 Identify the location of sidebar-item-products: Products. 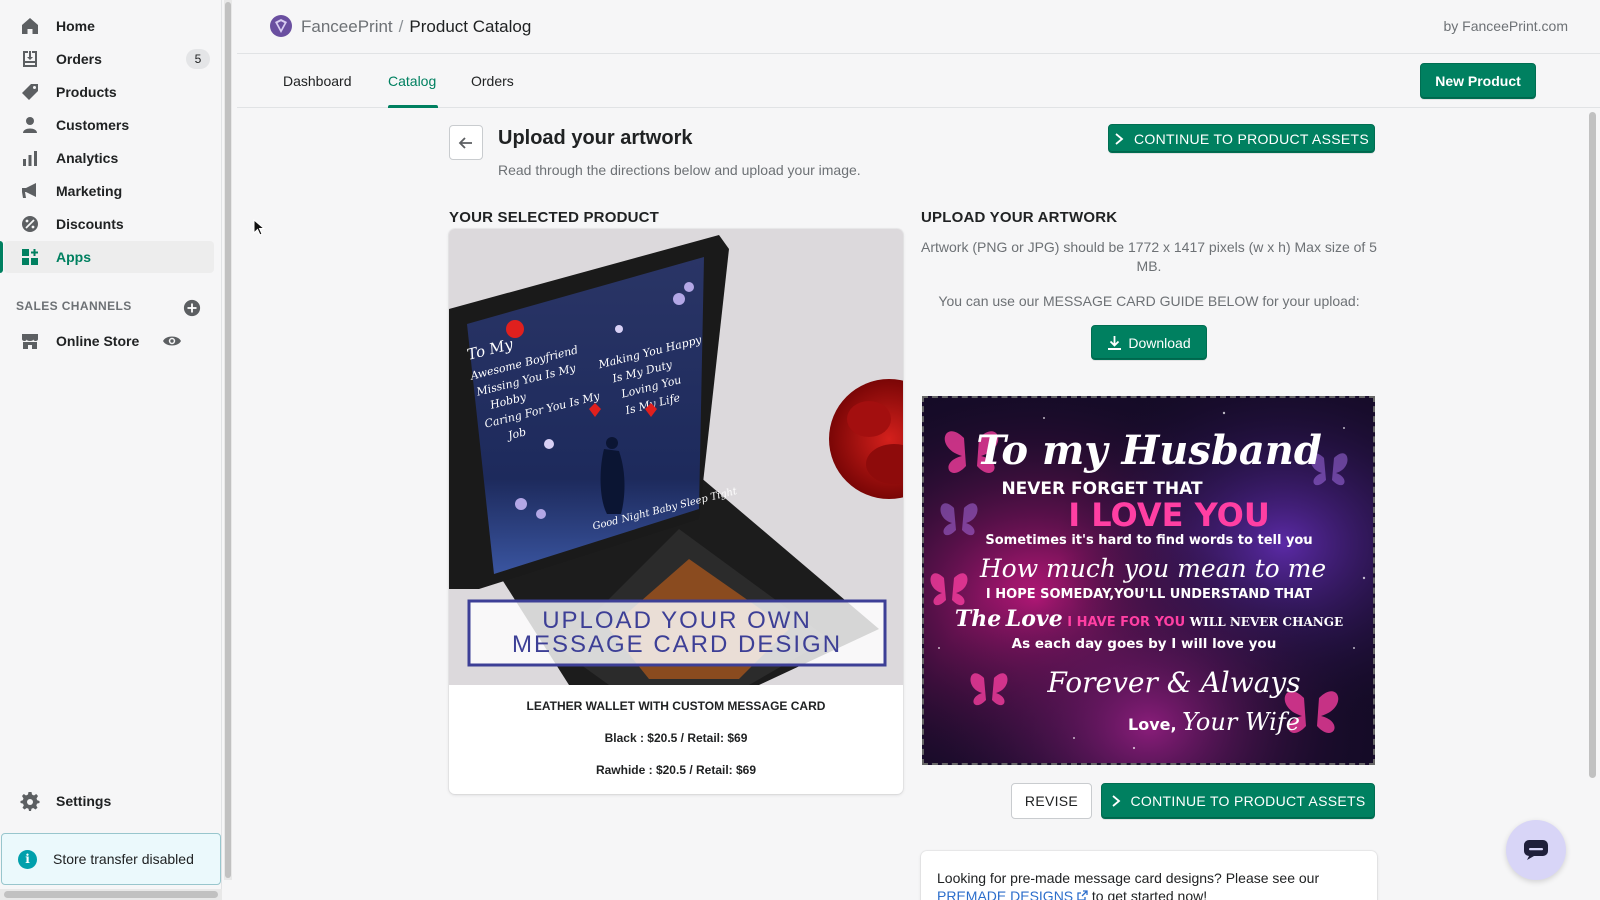
(109, 92).